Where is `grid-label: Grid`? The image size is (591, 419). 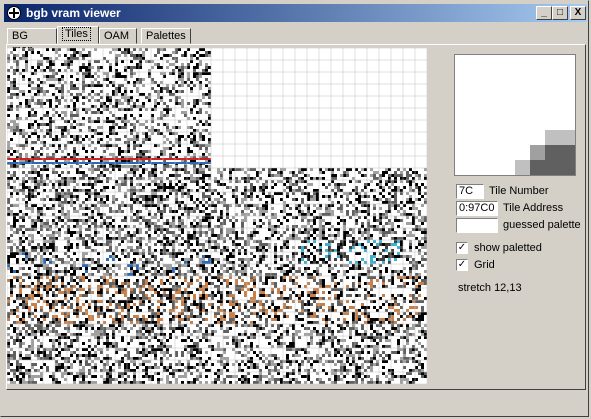
grid-label: Grid is located at coordinates (484, 265).